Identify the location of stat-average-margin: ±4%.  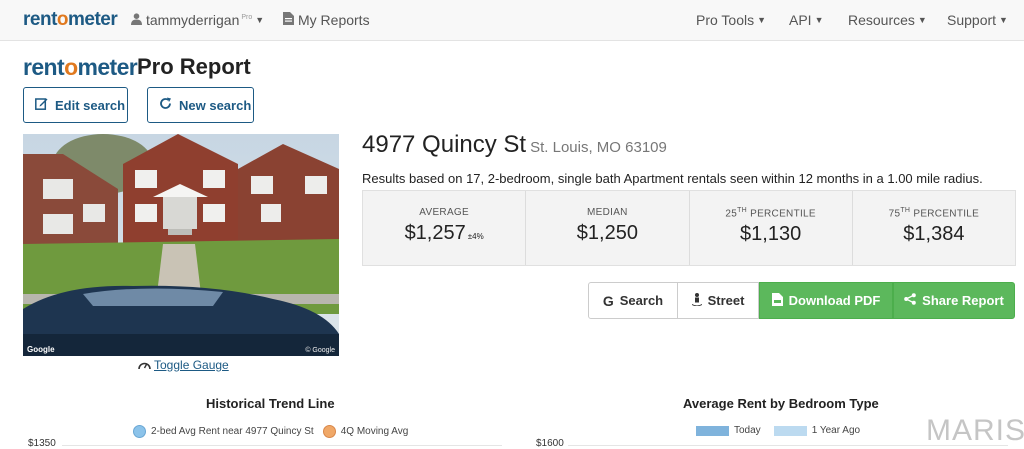
(475, 236).